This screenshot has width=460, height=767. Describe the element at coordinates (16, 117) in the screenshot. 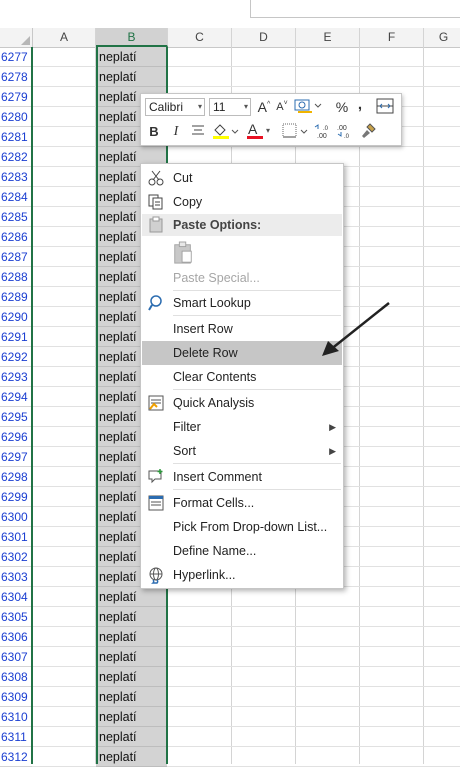

I see `row-header: 6280` at that location.